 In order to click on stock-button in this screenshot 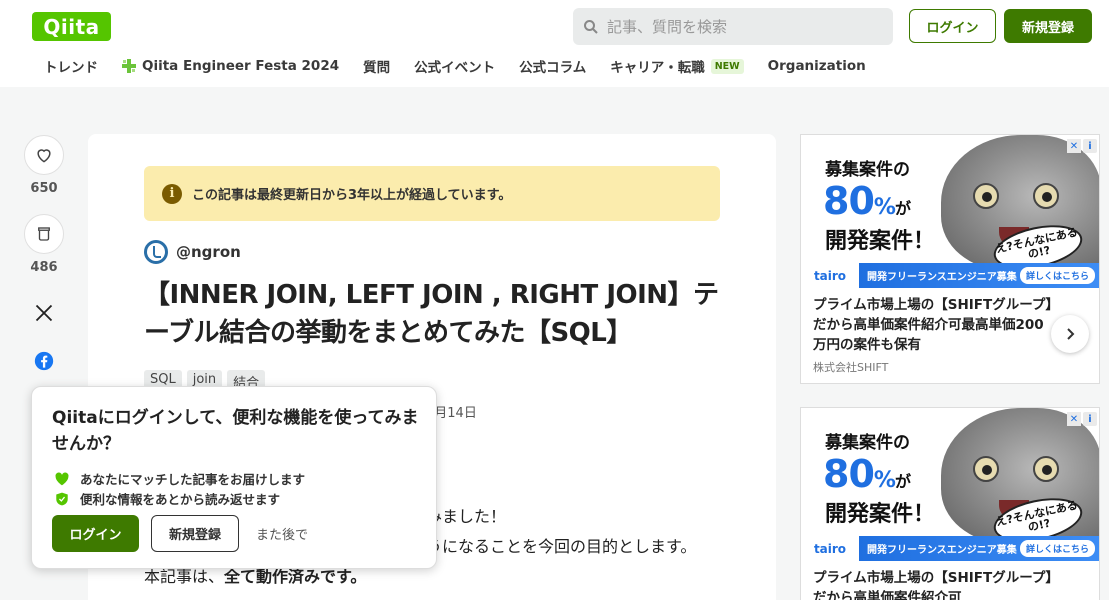, I will do `click(44, 234)`.